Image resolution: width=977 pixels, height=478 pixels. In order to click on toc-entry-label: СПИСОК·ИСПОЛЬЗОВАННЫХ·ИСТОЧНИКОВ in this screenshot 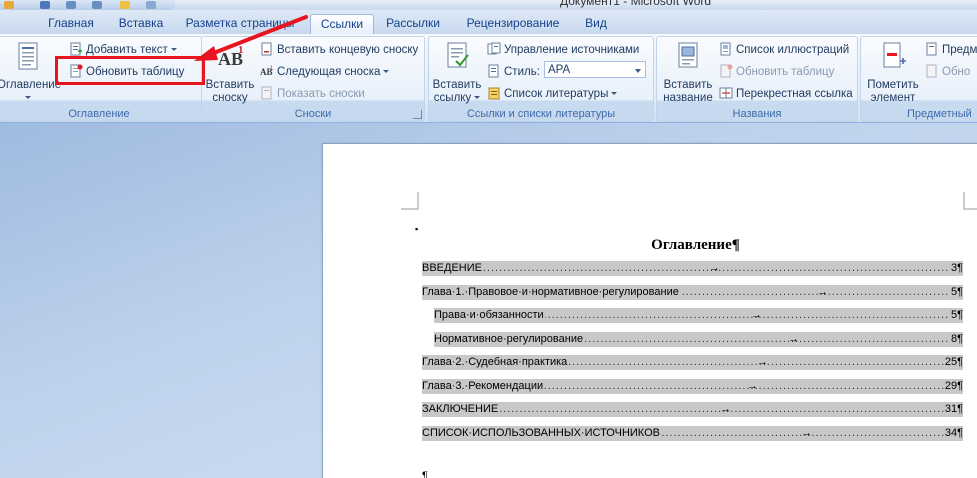, I will do `click(541, 433)`.